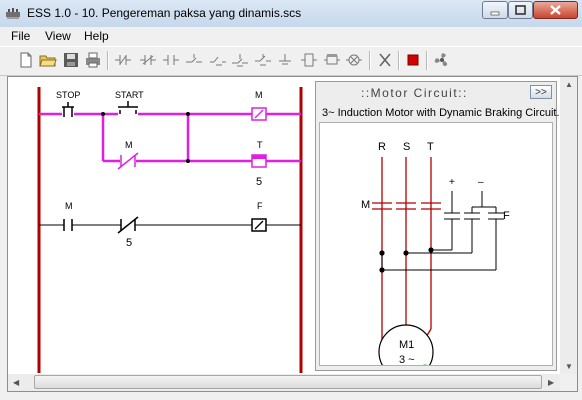  I want to click on lamp-icon, so click(354, 60).